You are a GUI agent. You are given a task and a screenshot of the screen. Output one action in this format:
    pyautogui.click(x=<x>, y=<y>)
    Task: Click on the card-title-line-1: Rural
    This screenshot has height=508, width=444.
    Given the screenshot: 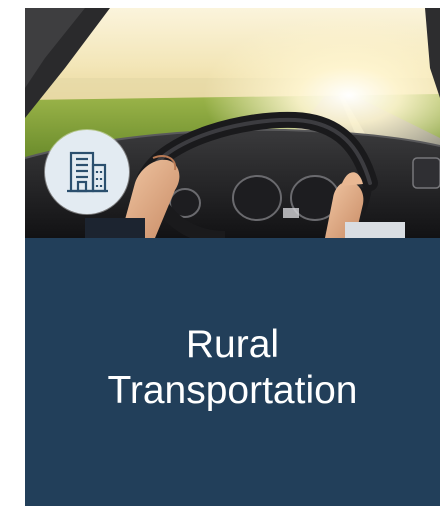 What is the action you would take?
    pyautogui.click(x=232, y=344)
    